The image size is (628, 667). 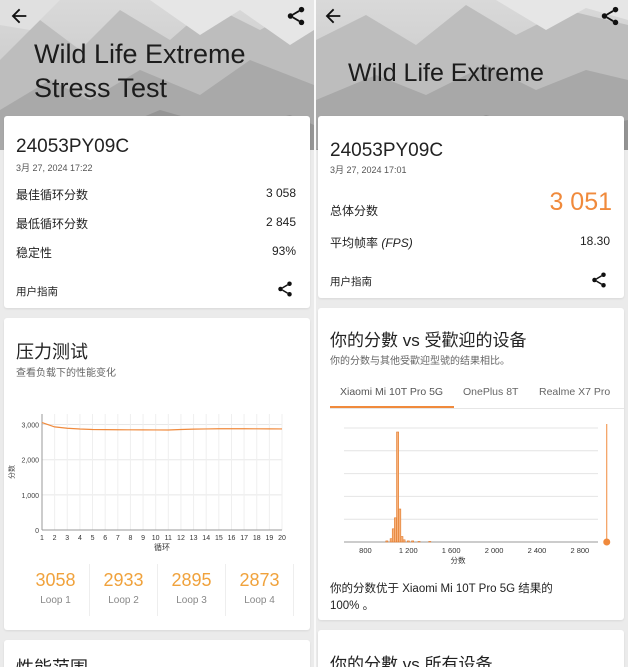 What do you see at coordinates (93, 538) in the screenshot?
I see `x-tick-label: 5` at bounding box center [93, 538].